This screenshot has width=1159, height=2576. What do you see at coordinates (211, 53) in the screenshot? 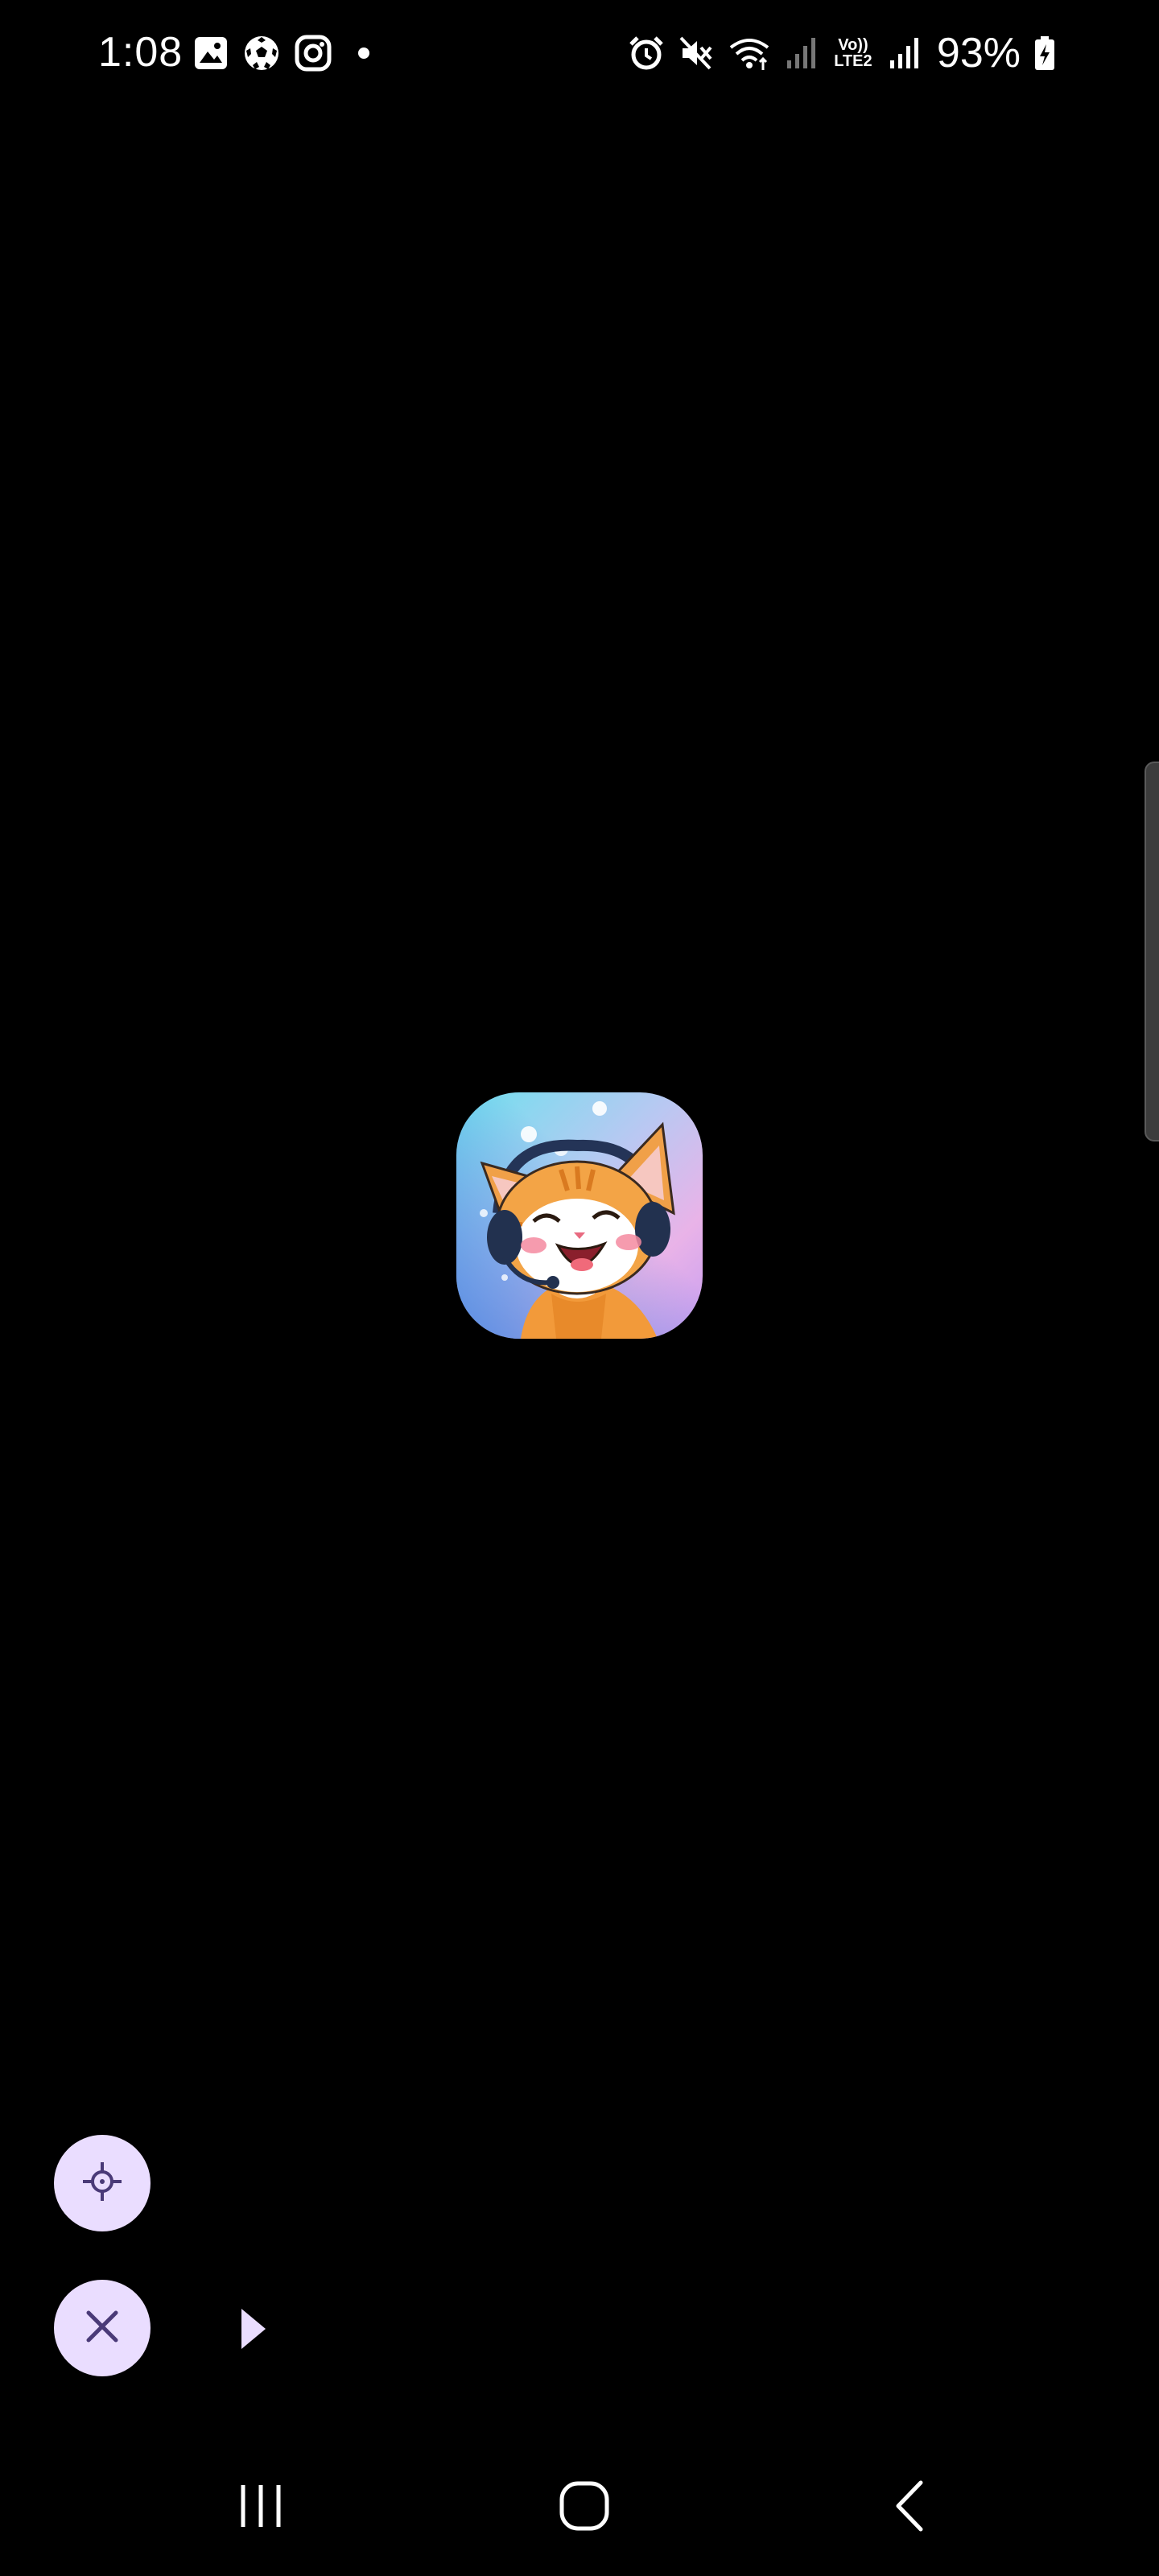
I see `gallery-icon` at bounding box center [211, 53].